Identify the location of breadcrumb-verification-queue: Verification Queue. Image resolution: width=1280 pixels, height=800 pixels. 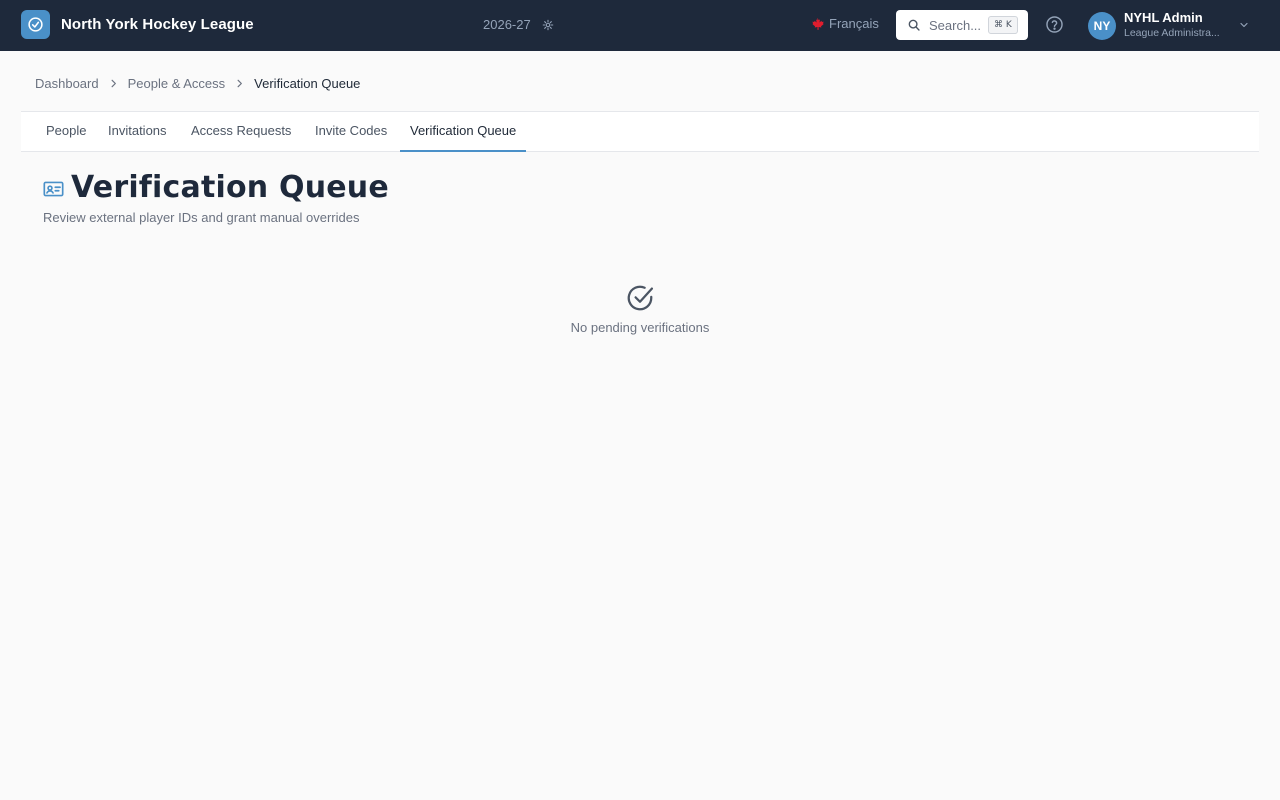
(307, 83).